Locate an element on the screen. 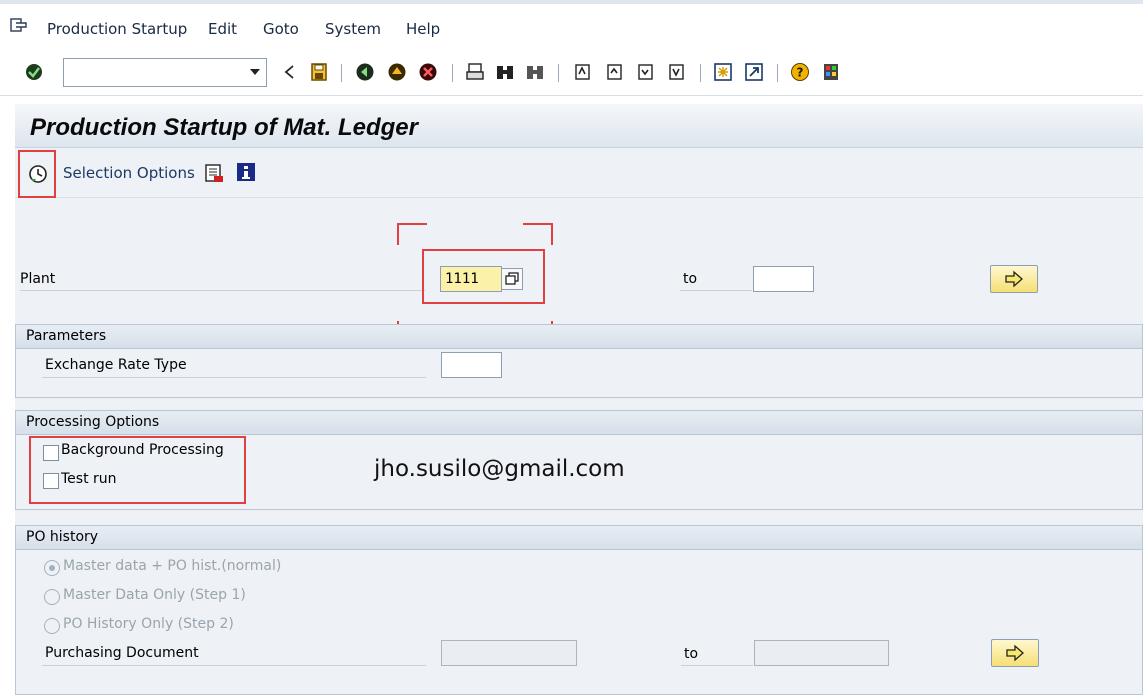 The image size is (1143, 695). page-title: Production Startup of Mat. Ledger is located at coordinates (224, 127).